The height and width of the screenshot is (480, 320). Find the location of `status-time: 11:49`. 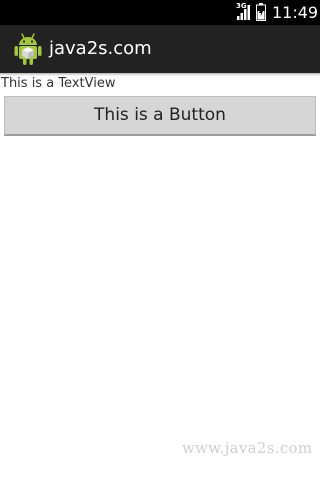

status-time: 11:49 is located at coordinates (295, 12).